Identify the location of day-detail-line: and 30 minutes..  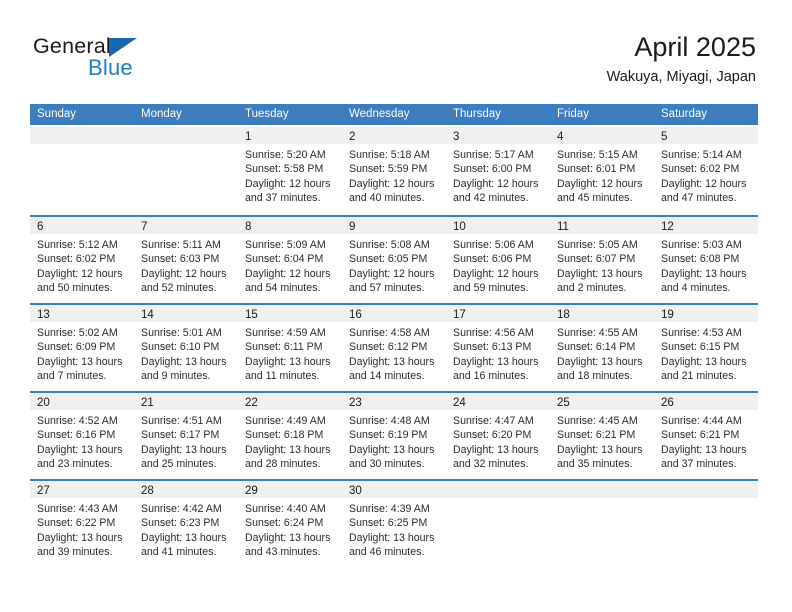
(387, 464).